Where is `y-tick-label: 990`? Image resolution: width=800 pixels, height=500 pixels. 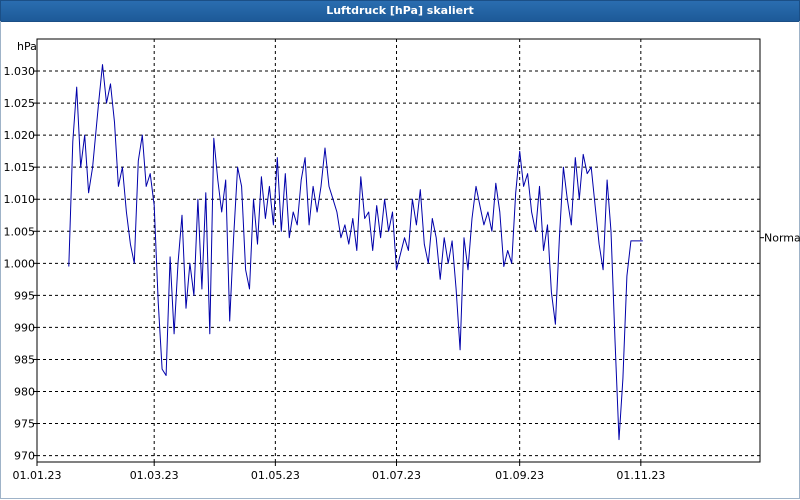
y-tick-label: 990 is located at coordinates (24, 327).